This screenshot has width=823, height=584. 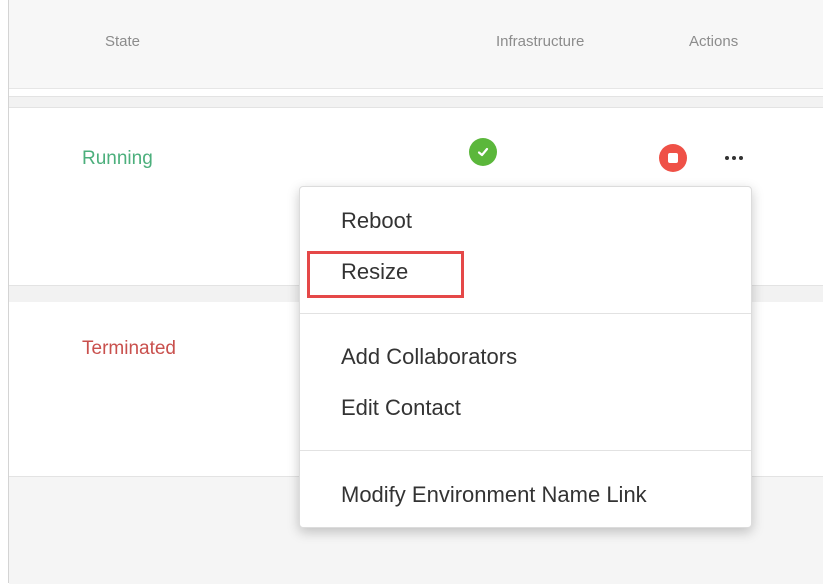 What do you see at coordinates (376, 221) in the screenshot?
I see `menu-item-reboot: Reboot` at bounding box center [376, 221].